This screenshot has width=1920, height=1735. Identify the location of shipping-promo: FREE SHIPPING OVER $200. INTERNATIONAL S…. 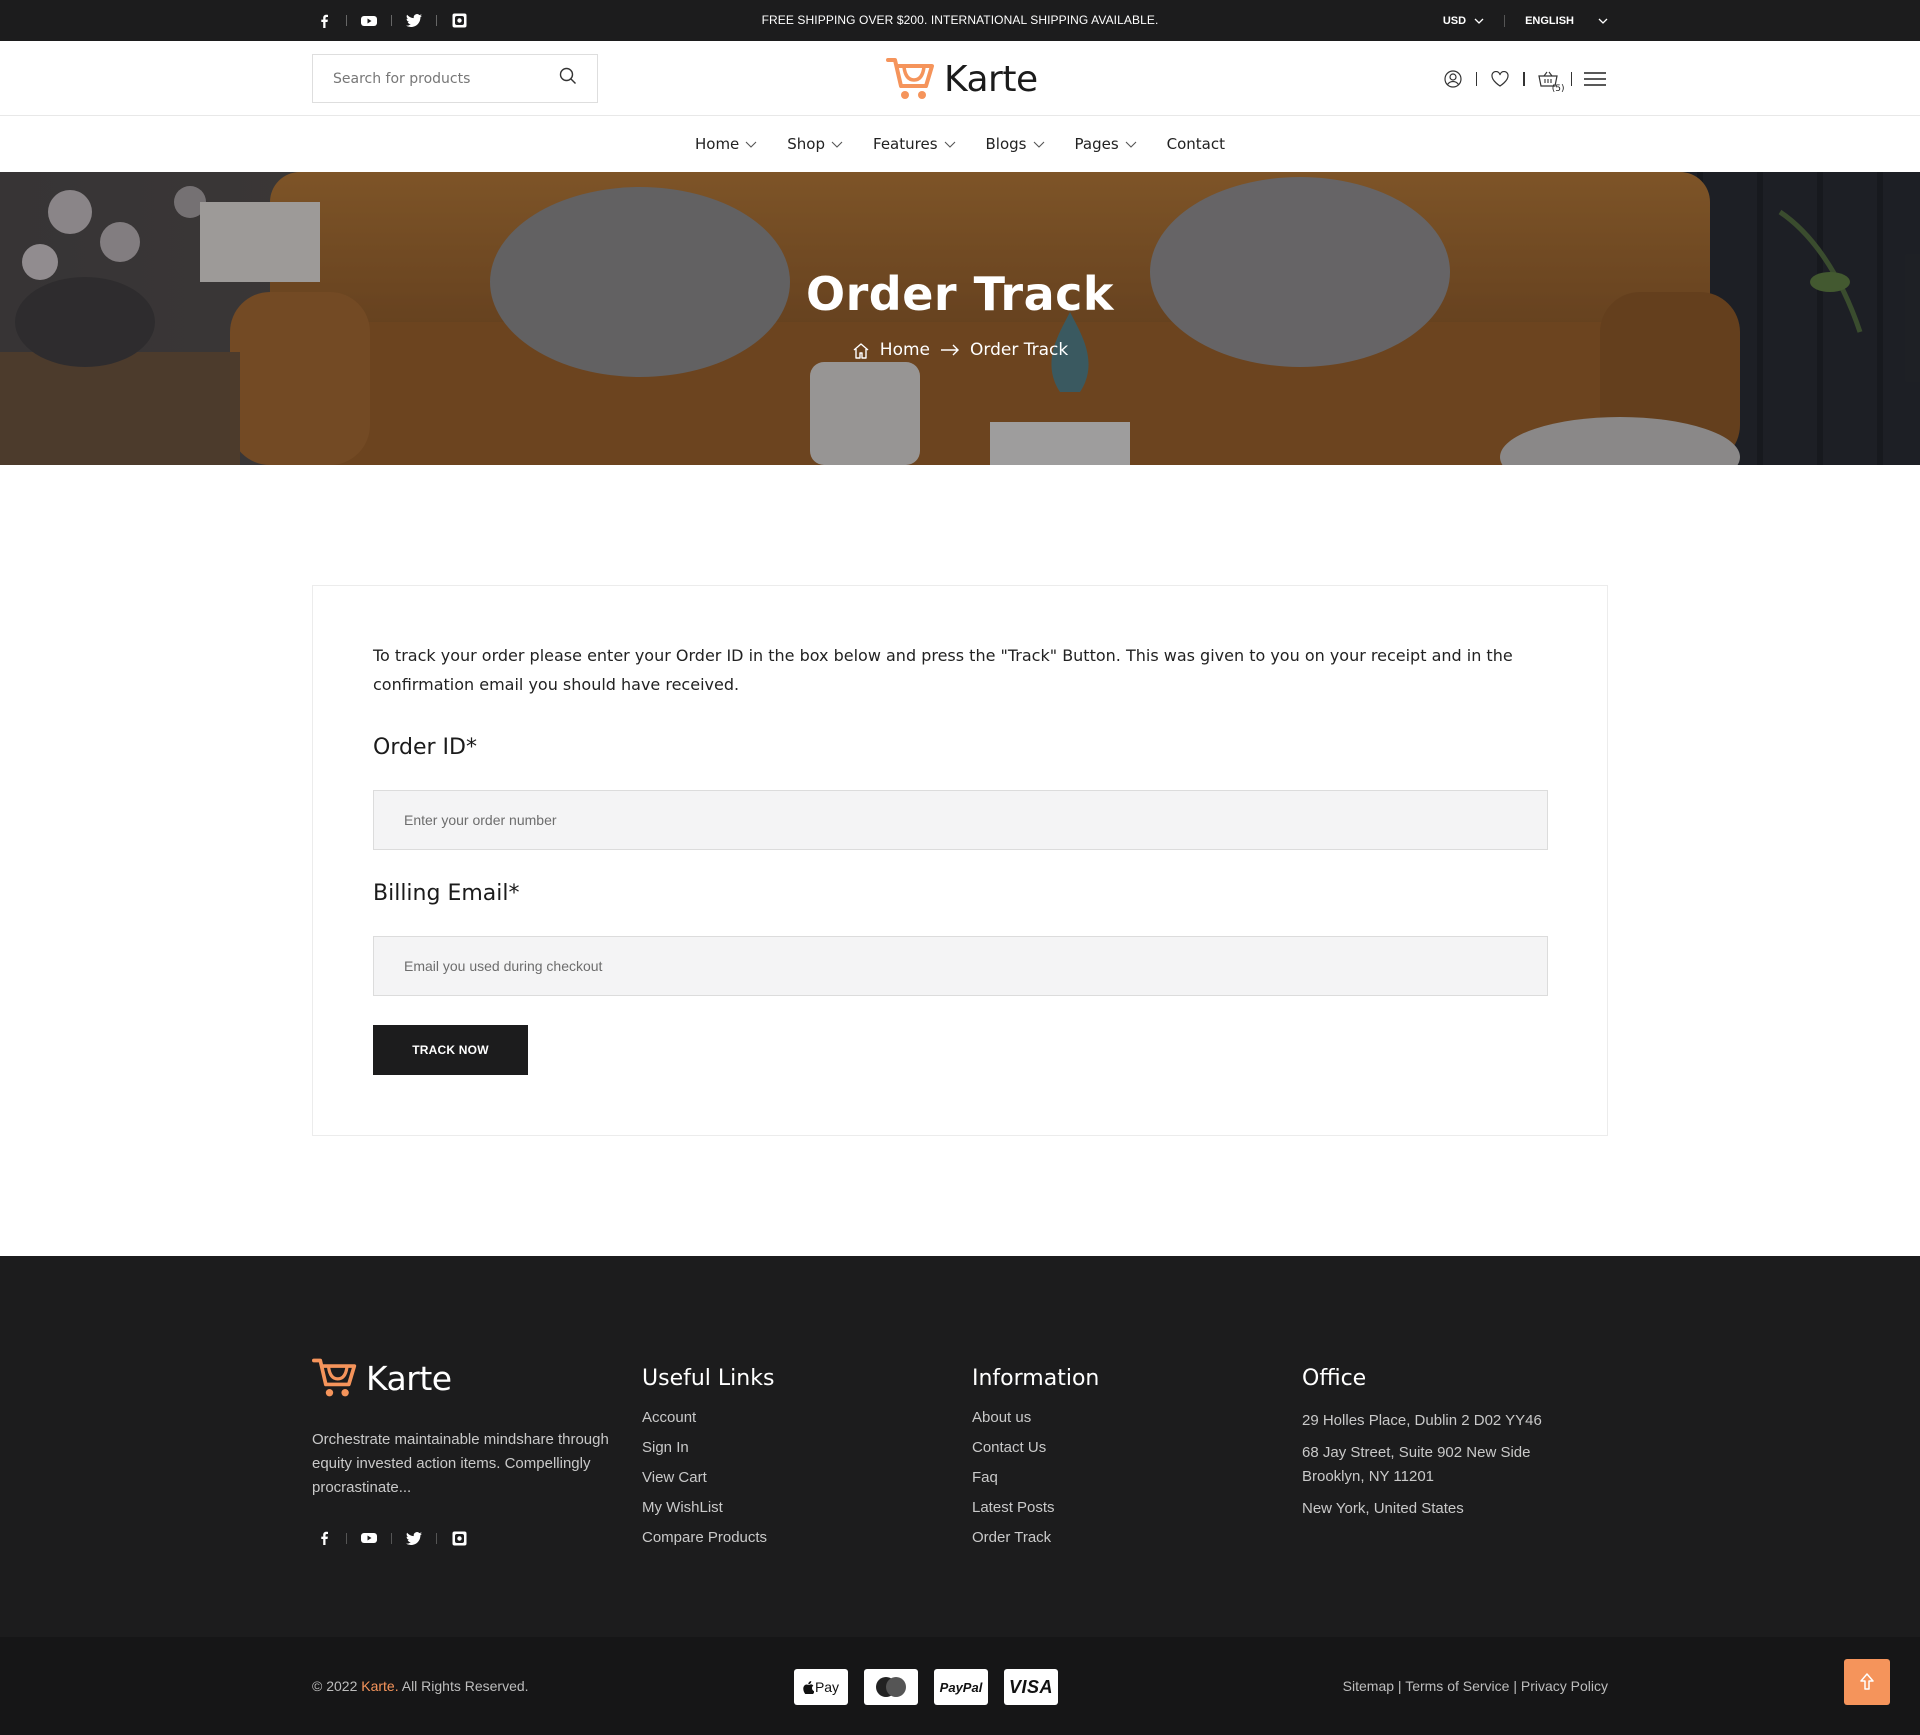
(960, 20).